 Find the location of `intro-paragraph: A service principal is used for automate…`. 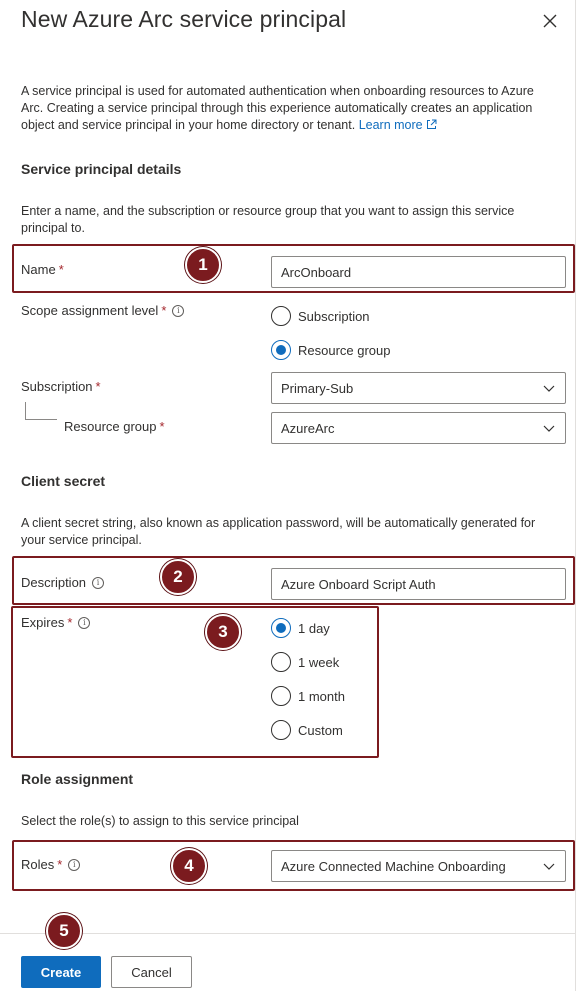

intro-paragraph: A service principal is used for automate… is located at coordinates (288, 108).